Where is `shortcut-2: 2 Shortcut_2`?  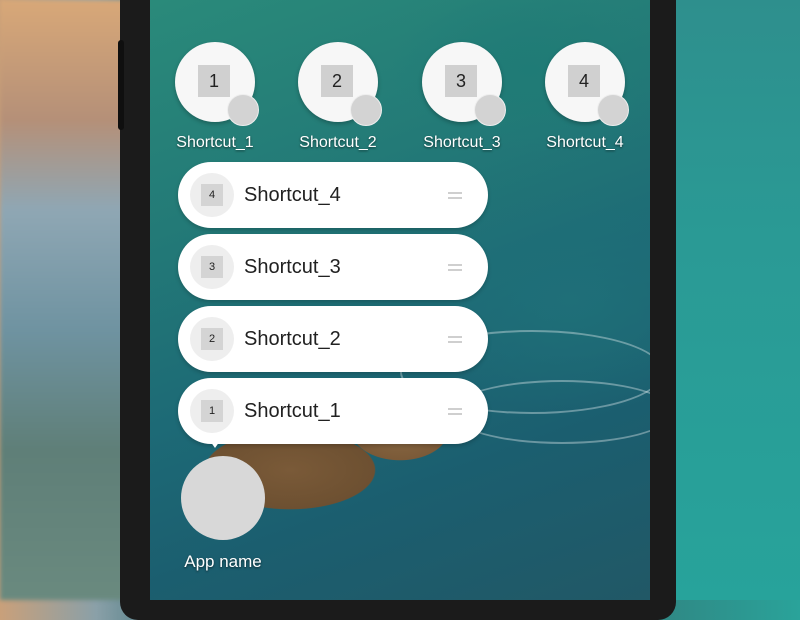
shortcut-2: 2 Shortcut_2 is located at coordinates (338, 97).